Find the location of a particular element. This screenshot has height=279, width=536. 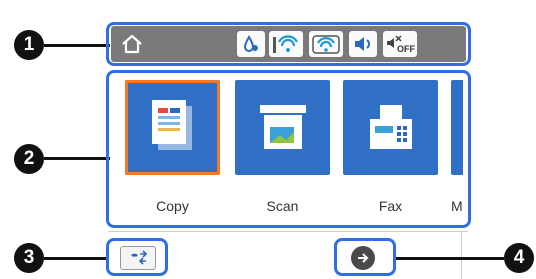

scan-icon is located at coordinates (282, 126).